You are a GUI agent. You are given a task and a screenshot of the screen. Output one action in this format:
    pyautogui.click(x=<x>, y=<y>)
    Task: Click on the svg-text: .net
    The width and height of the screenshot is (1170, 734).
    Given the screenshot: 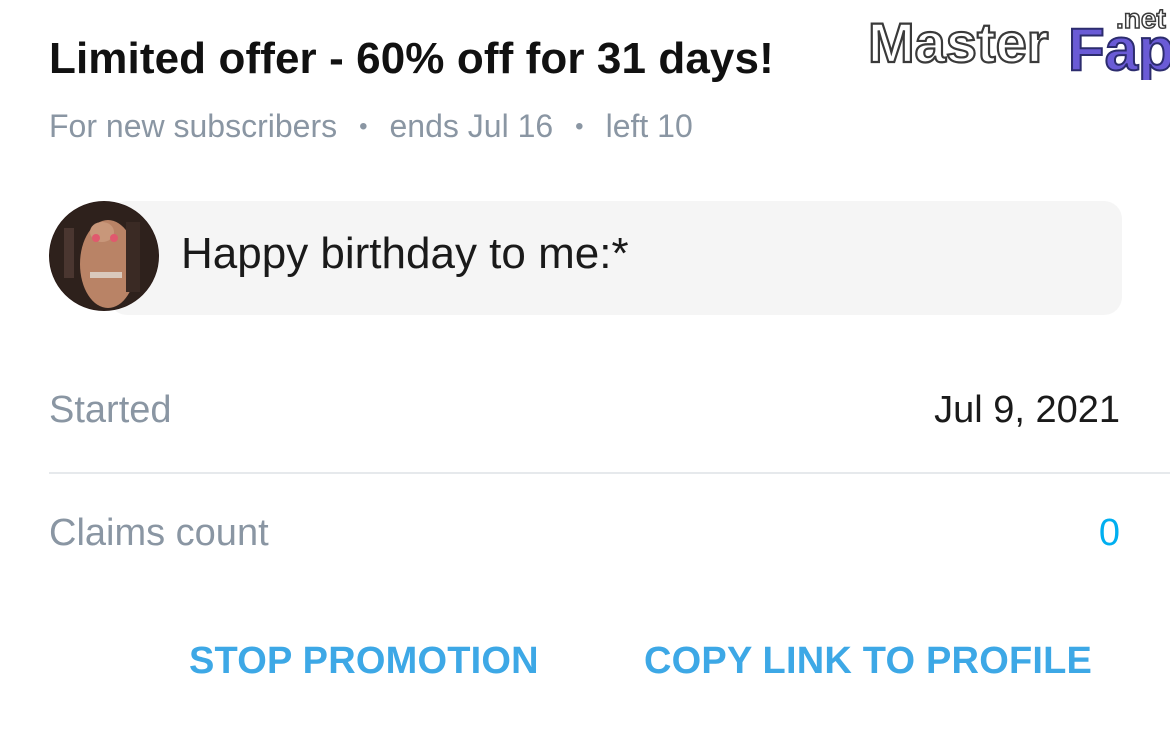 What is the action you would take?
    pyautogui.click(x=1141, y=19)
    